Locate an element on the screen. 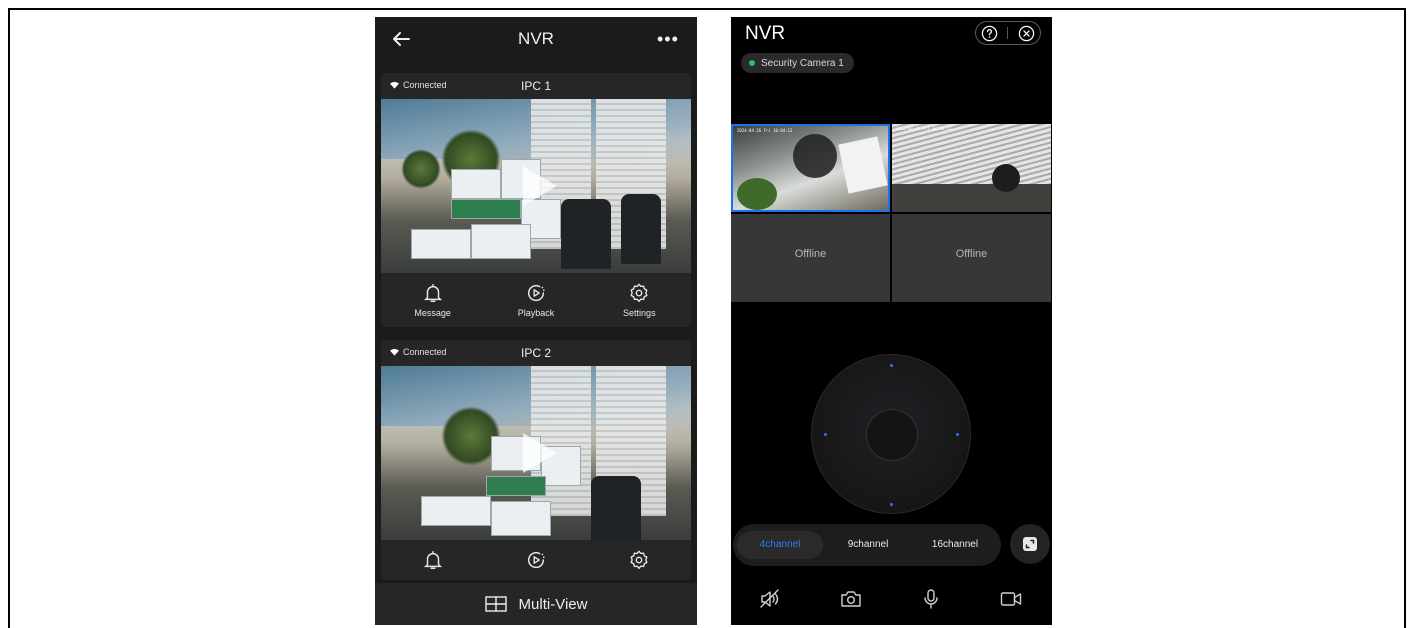  channel-tile-1: 2024-04-26 Fri 10:04:12 is located at coordinates (810, 168).